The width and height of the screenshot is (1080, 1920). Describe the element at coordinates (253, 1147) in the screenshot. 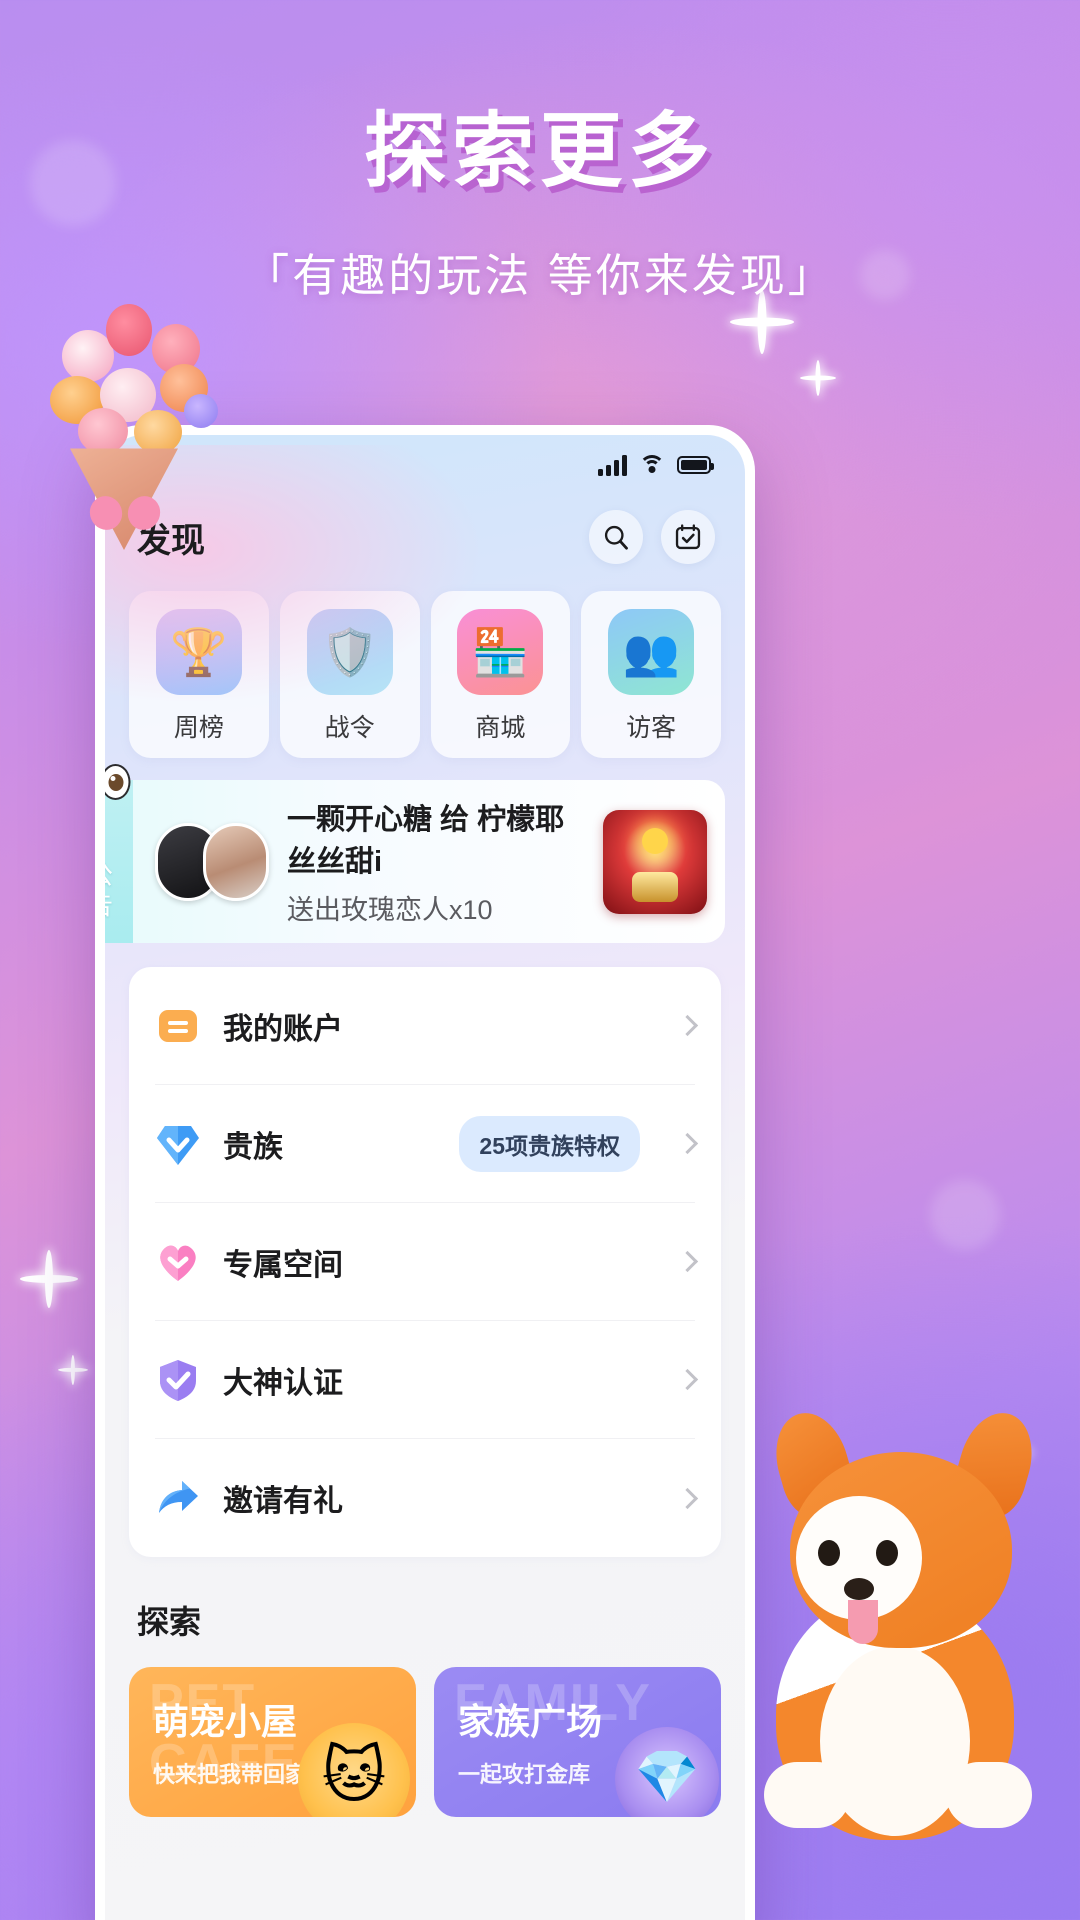

I see `menu-label: 贵族` at that location.